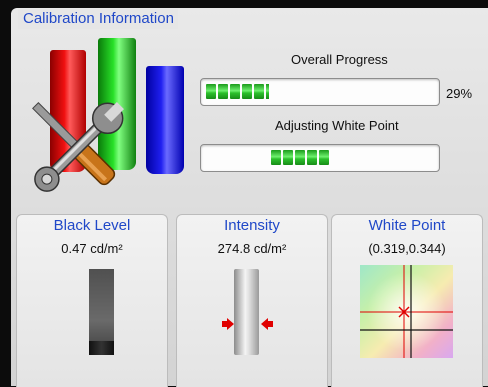  I want to click on black-level-bar, so click(101, 312).